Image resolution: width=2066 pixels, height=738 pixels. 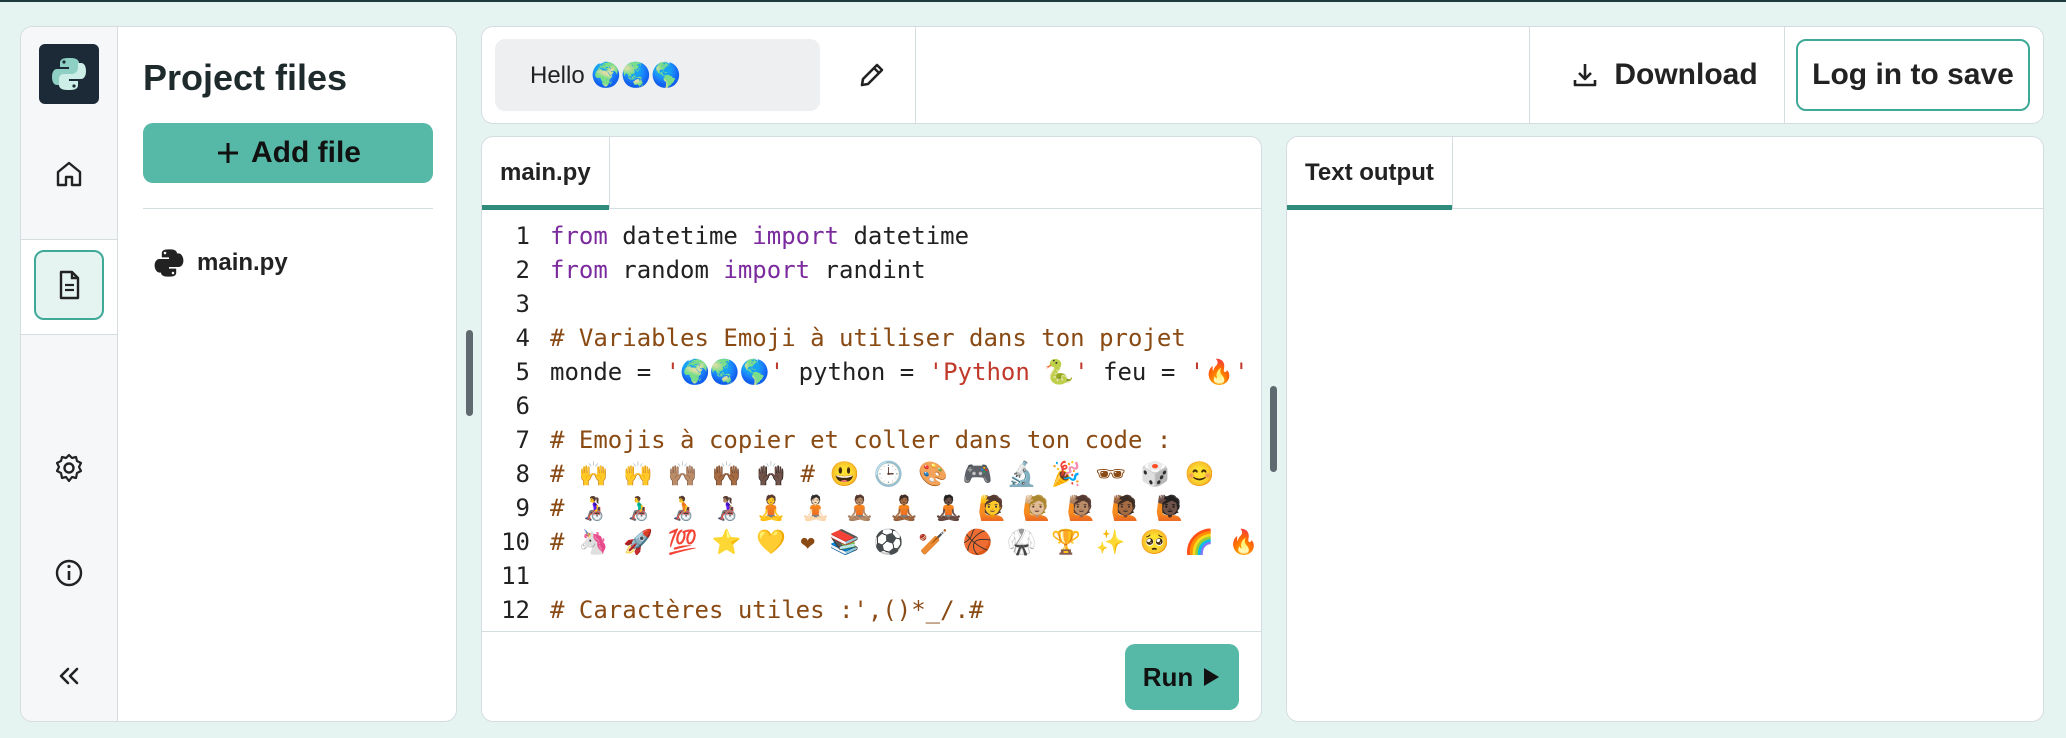 I want to click on pencil-icon, so click(x=872, y=75).